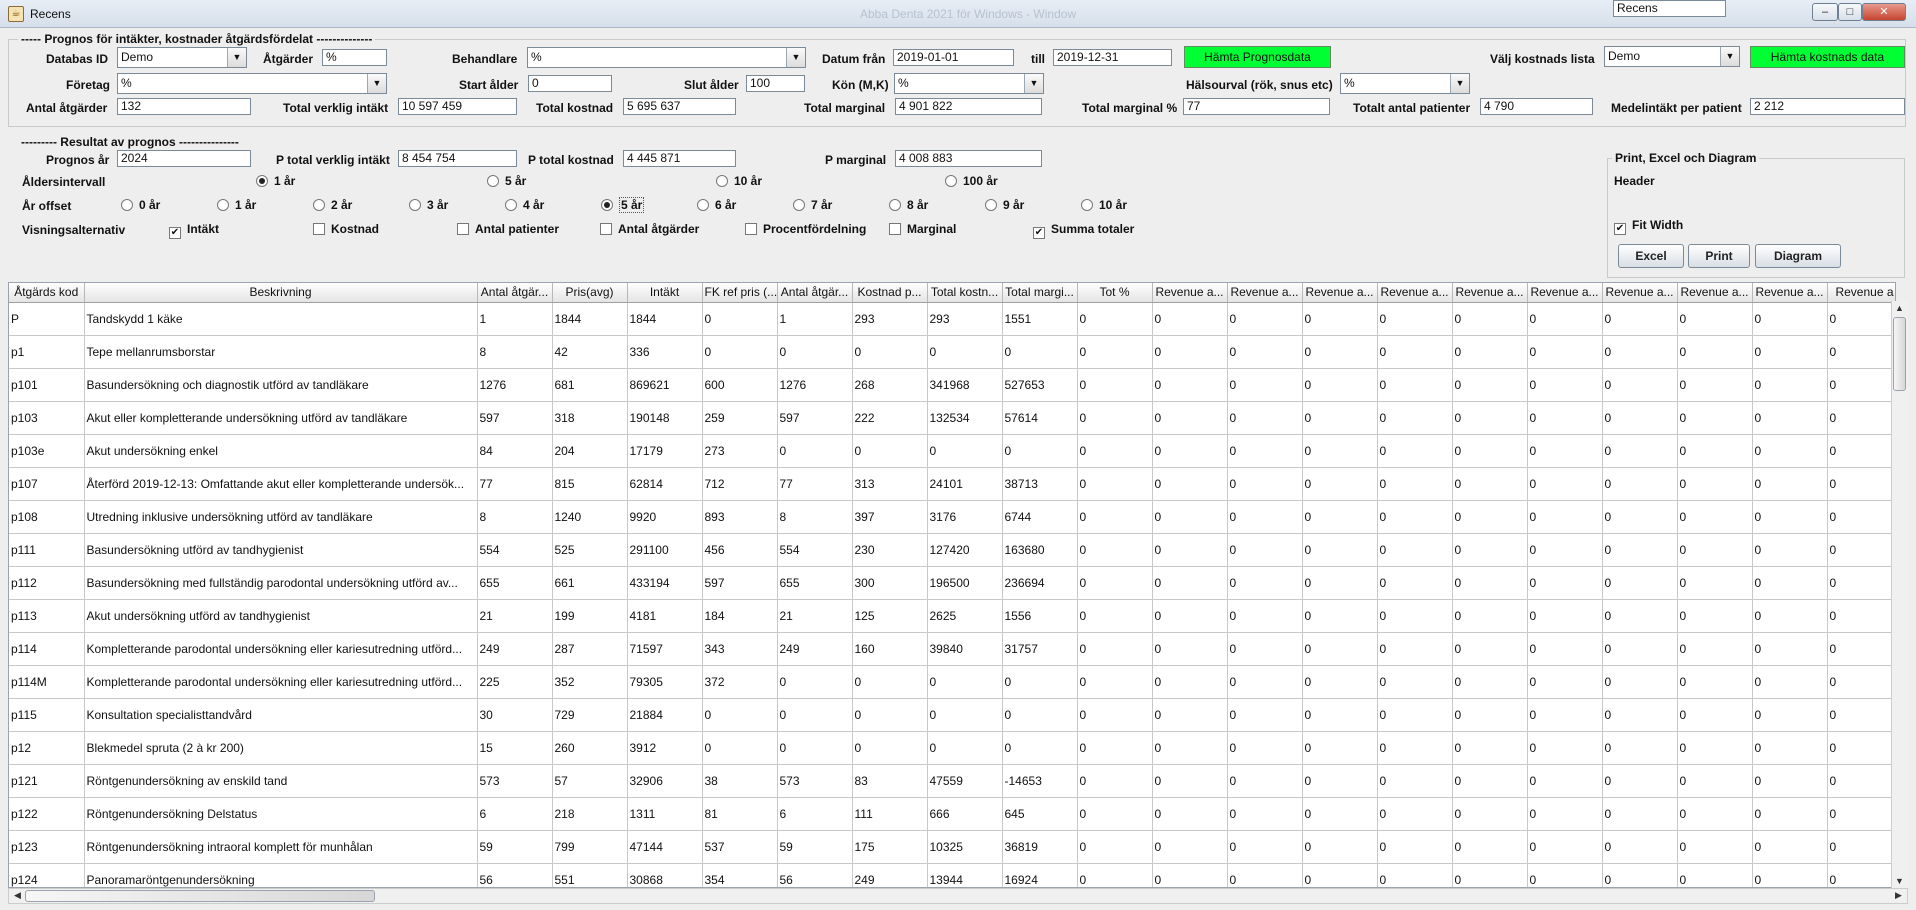 This screenshot has height=910, width=1916. Describe the element at coordinates (281, 875) in the screenshot. I see `table-cell: Panoramaröntgenundersökning` at that location.